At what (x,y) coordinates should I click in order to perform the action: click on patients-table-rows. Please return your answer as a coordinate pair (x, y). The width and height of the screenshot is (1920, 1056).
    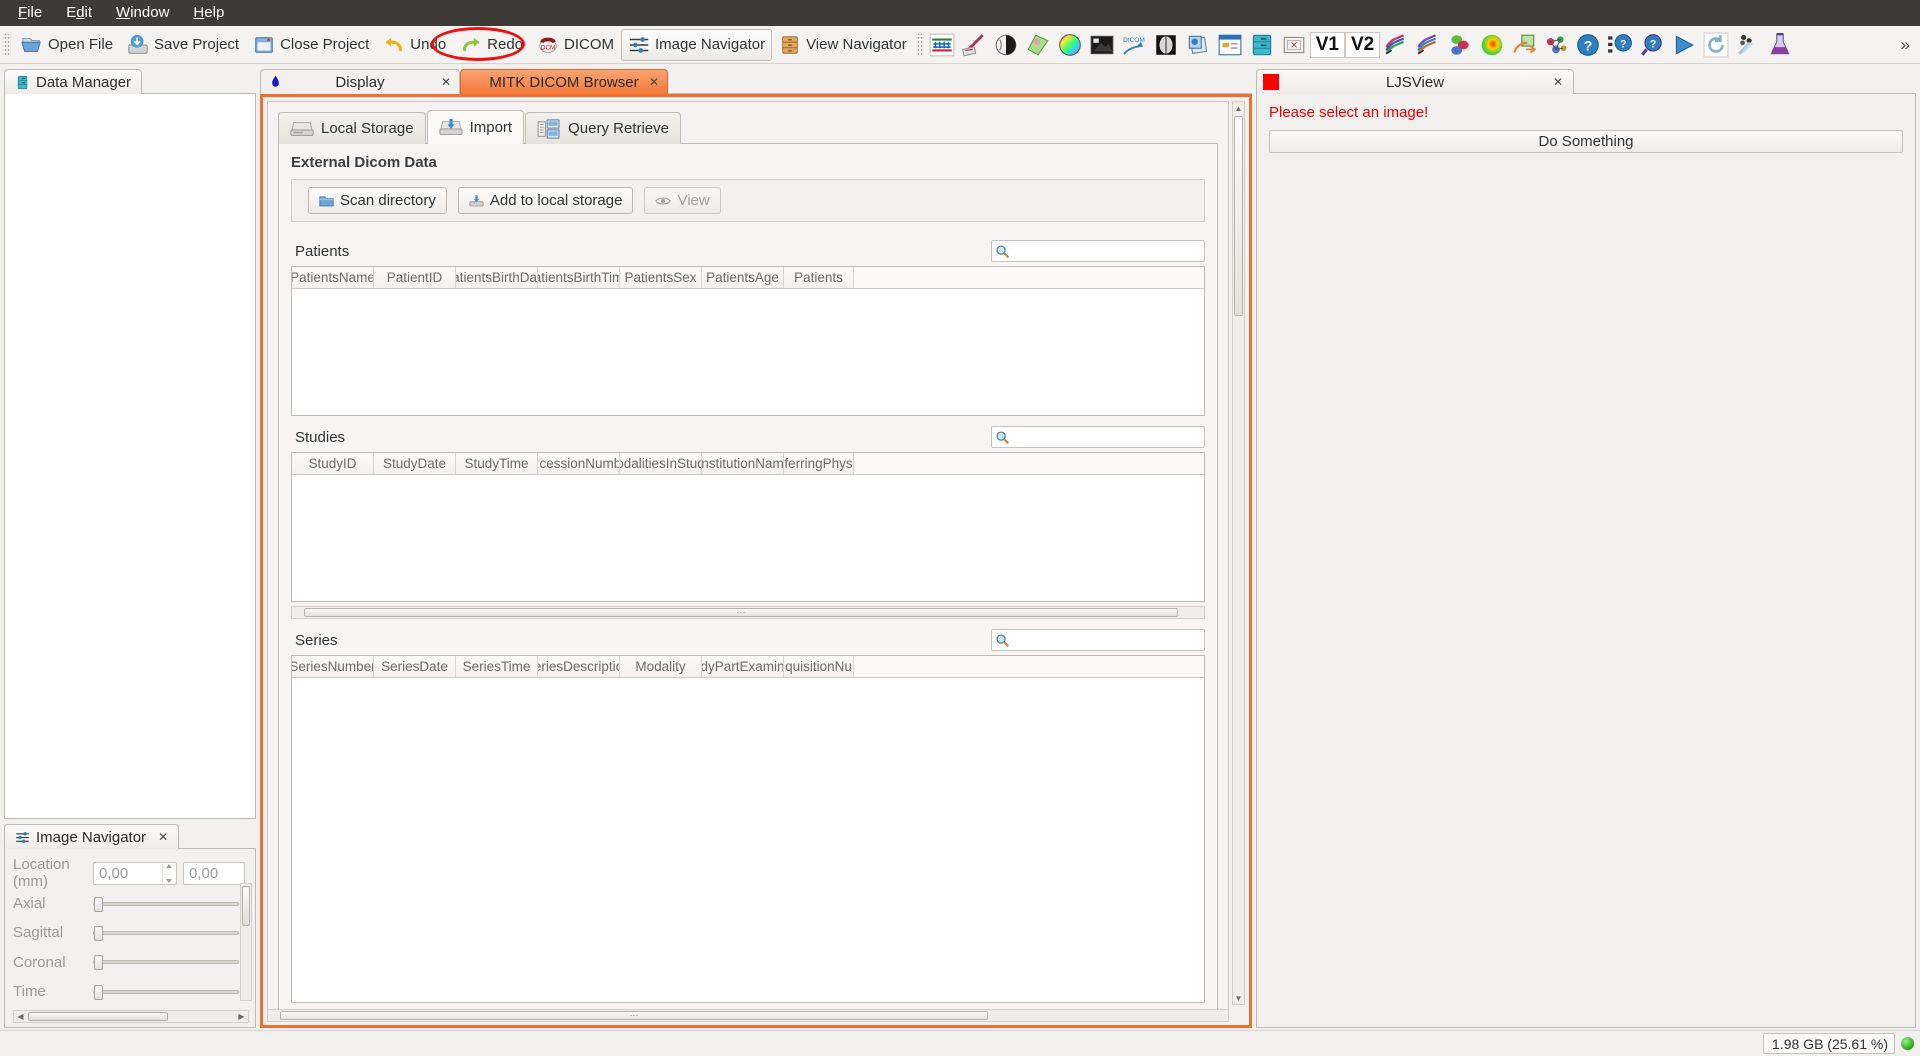
    Looking at the image, I should click on (748, 352).